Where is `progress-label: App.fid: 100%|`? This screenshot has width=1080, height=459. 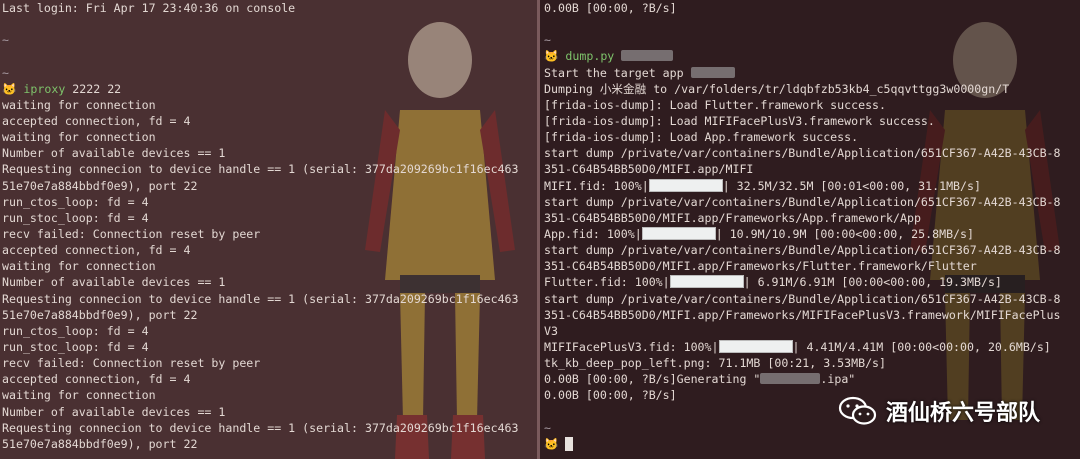 progress-label: App.fid: 100%| is located at coordinates (593, 233).